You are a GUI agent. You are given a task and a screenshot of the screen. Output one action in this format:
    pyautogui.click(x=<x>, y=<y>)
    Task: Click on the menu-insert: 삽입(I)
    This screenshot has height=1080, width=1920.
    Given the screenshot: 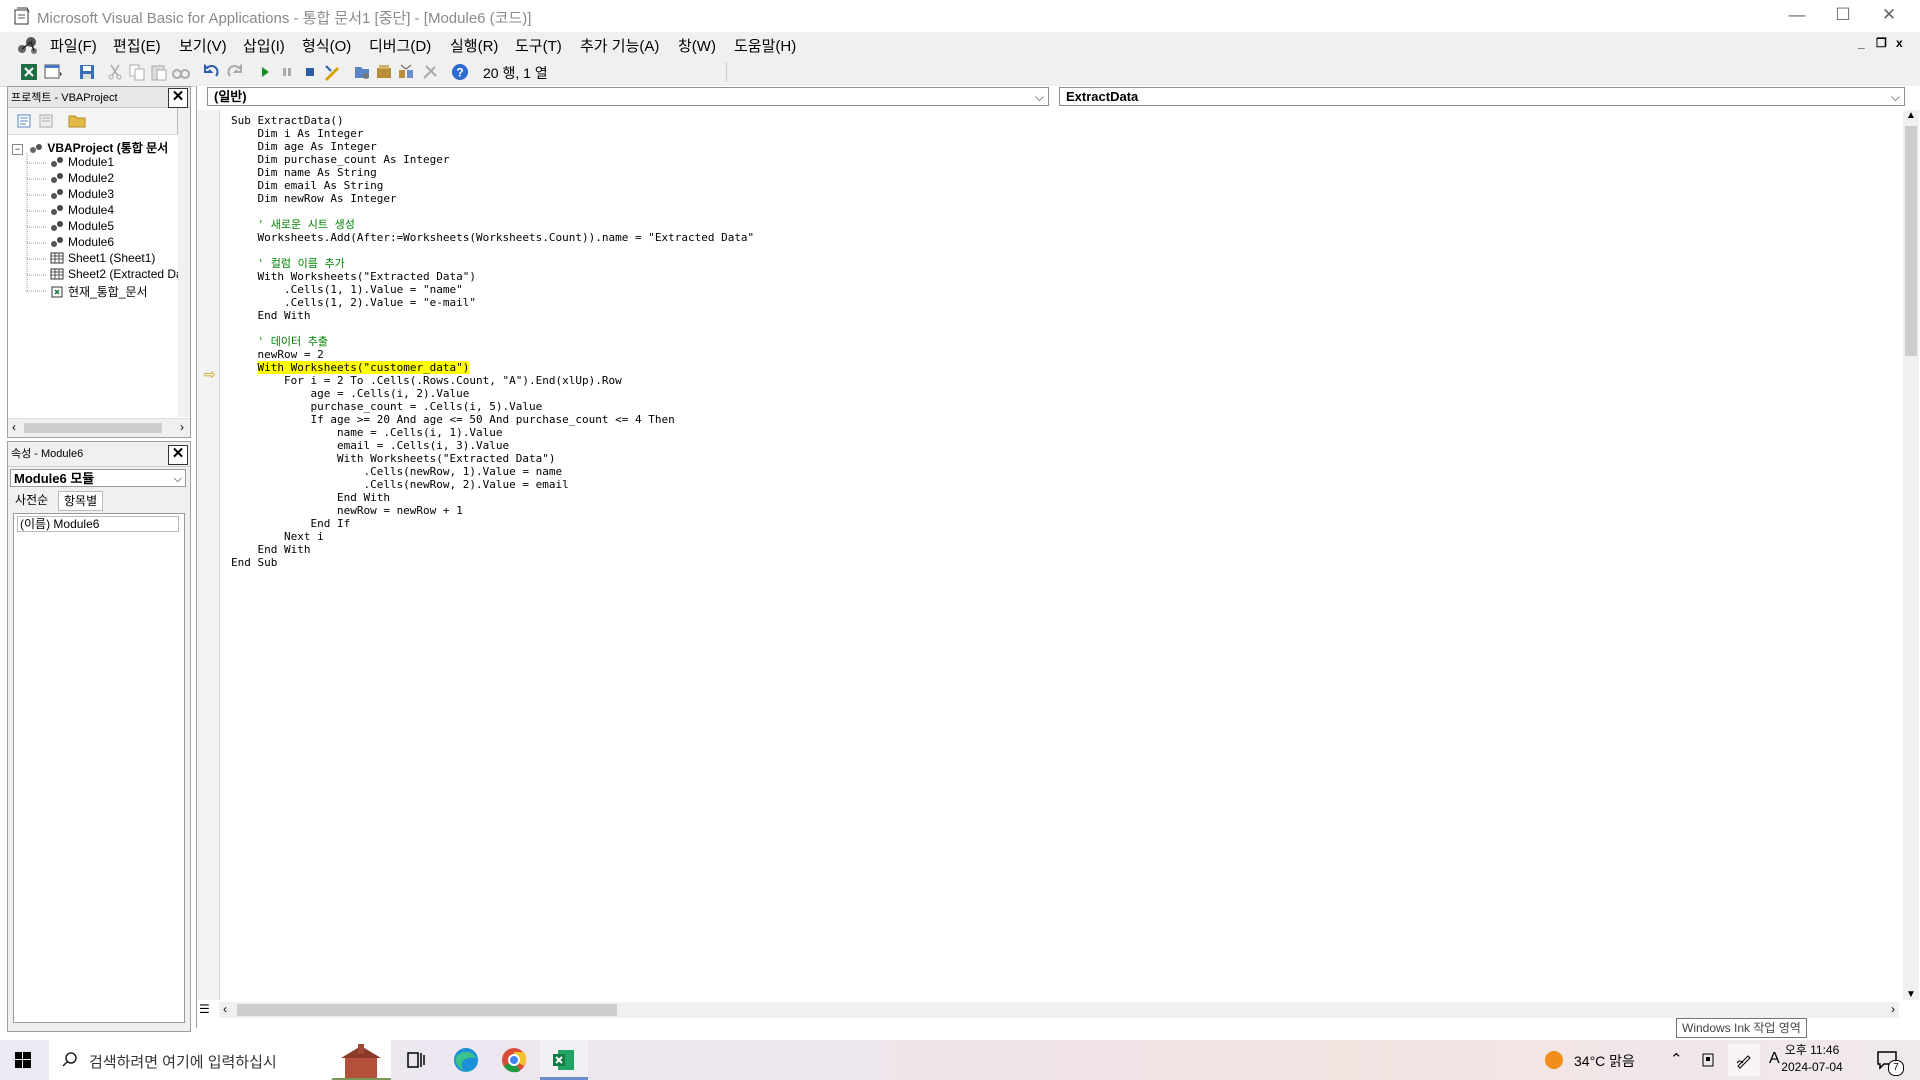 What is the action you would take?
    pyautogui.click(x=264, y=45)
    